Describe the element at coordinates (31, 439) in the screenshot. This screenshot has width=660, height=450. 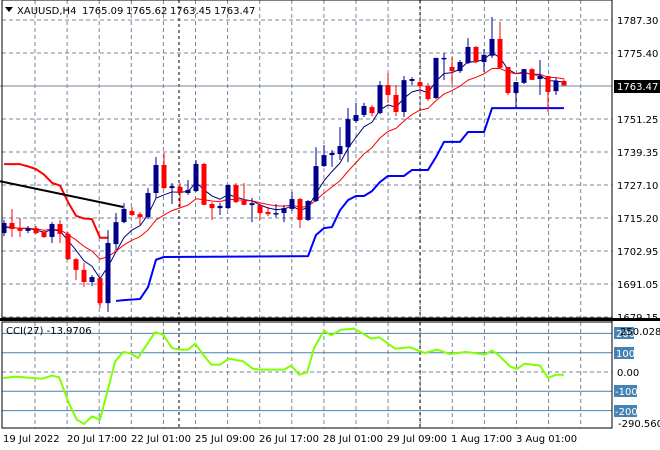
I see `time-label: 19 Jul 2022` at that location.